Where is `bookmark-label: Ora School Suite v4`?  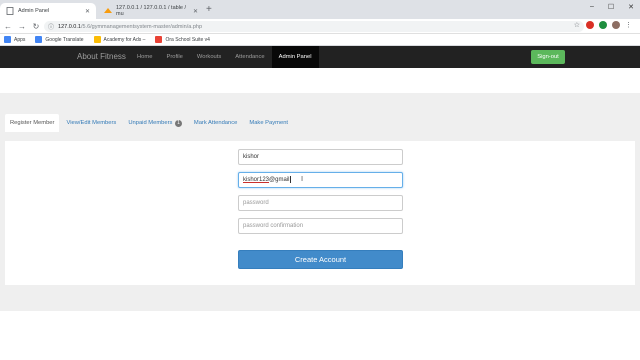 bookmark-label: Ora School Suite v4 is located at coordinates (187, 39).